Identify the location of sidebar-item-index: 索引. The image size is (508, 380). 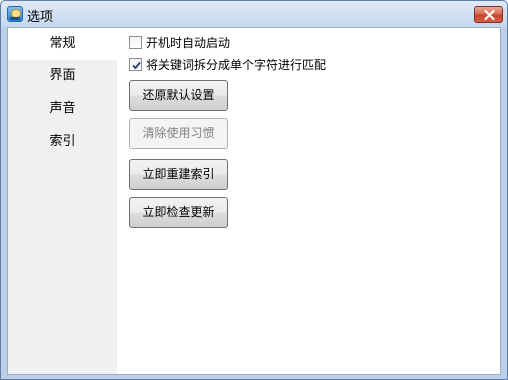
(62, 142).